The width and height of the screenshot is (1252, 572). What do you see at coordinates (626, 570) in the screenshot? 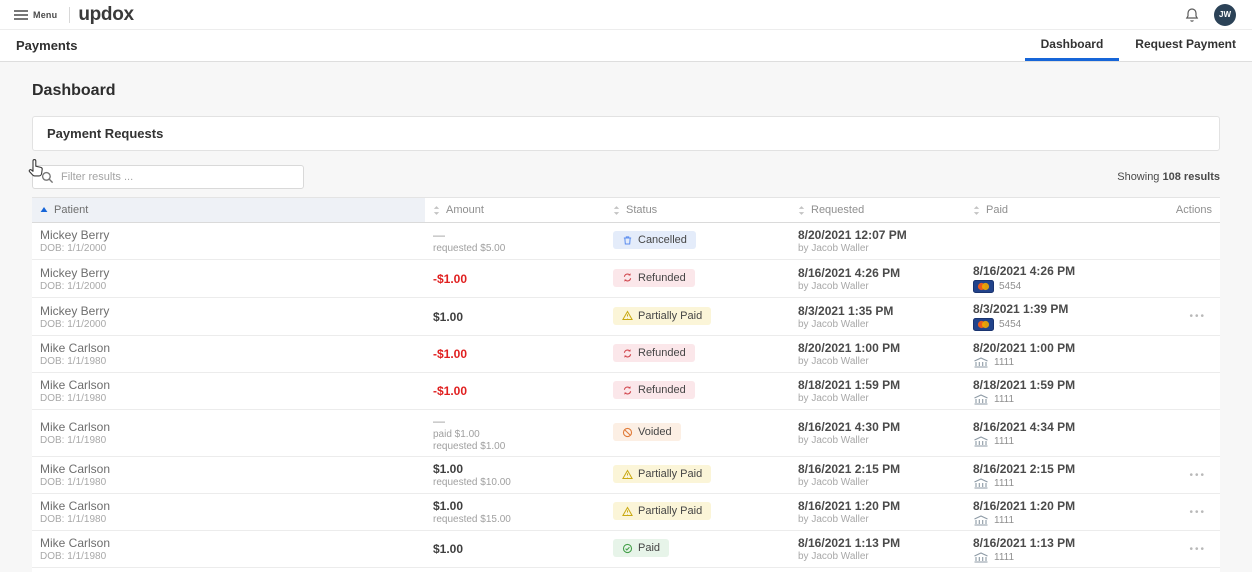
I see `table-row: Mike Carlson 8/16/2021 12:43 PM` at bounding box center [626, 570].